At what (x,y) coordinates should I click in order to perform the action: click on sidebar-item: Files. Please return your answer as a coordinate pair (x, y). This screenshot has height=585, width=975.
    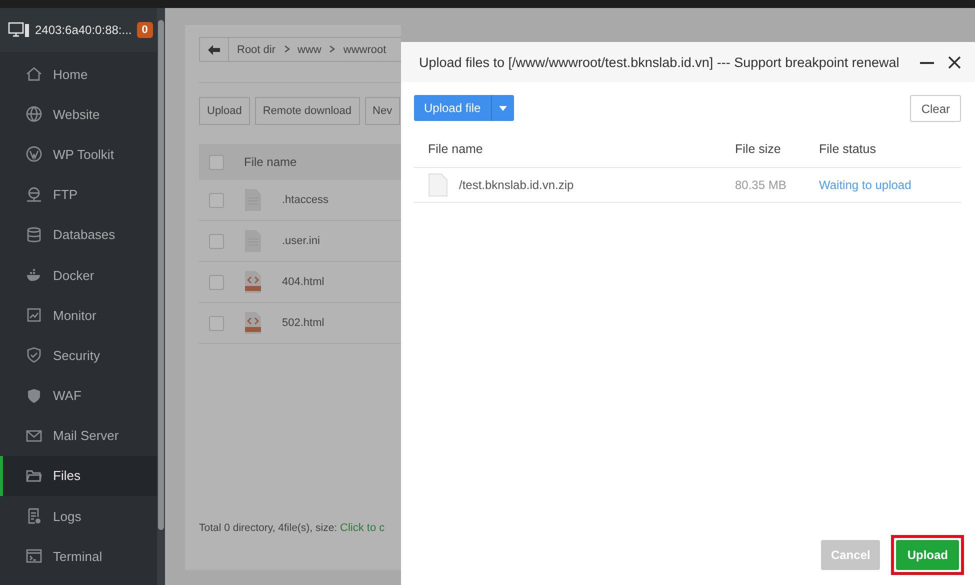
    Looking at the image, I should click on (78, 476).